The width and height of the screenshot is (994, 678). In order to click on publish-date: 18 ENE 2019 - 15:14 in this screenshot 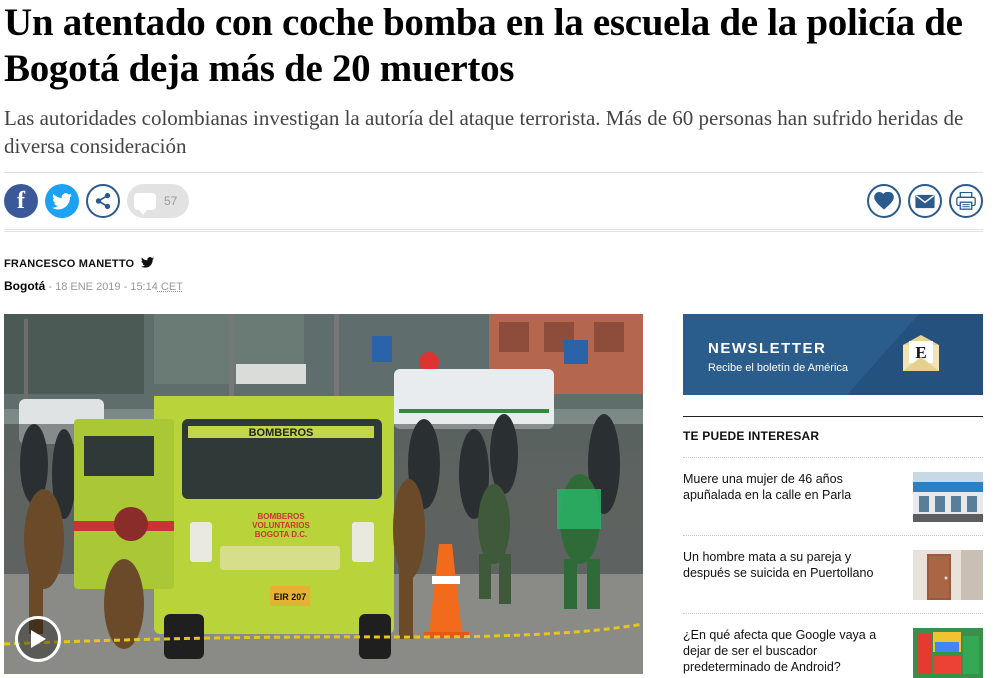, I will do `click(106, 287)`.